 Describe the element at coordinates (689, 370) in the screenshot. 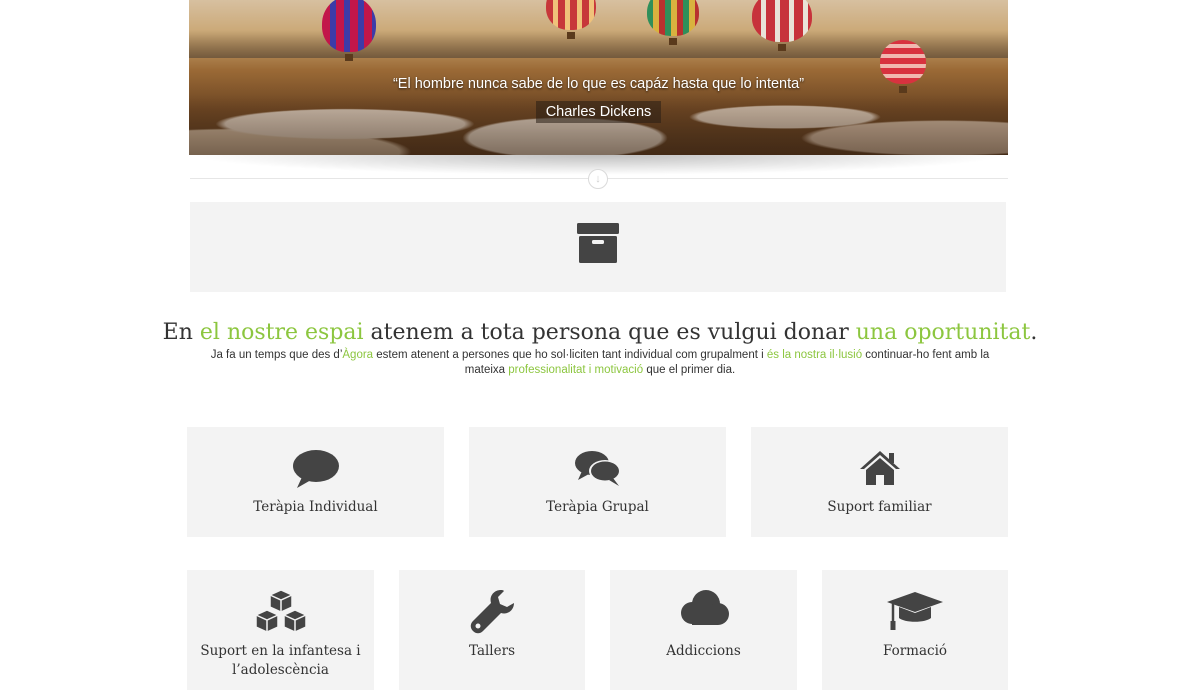

I see `description-text: que el primer dia.` at that location.